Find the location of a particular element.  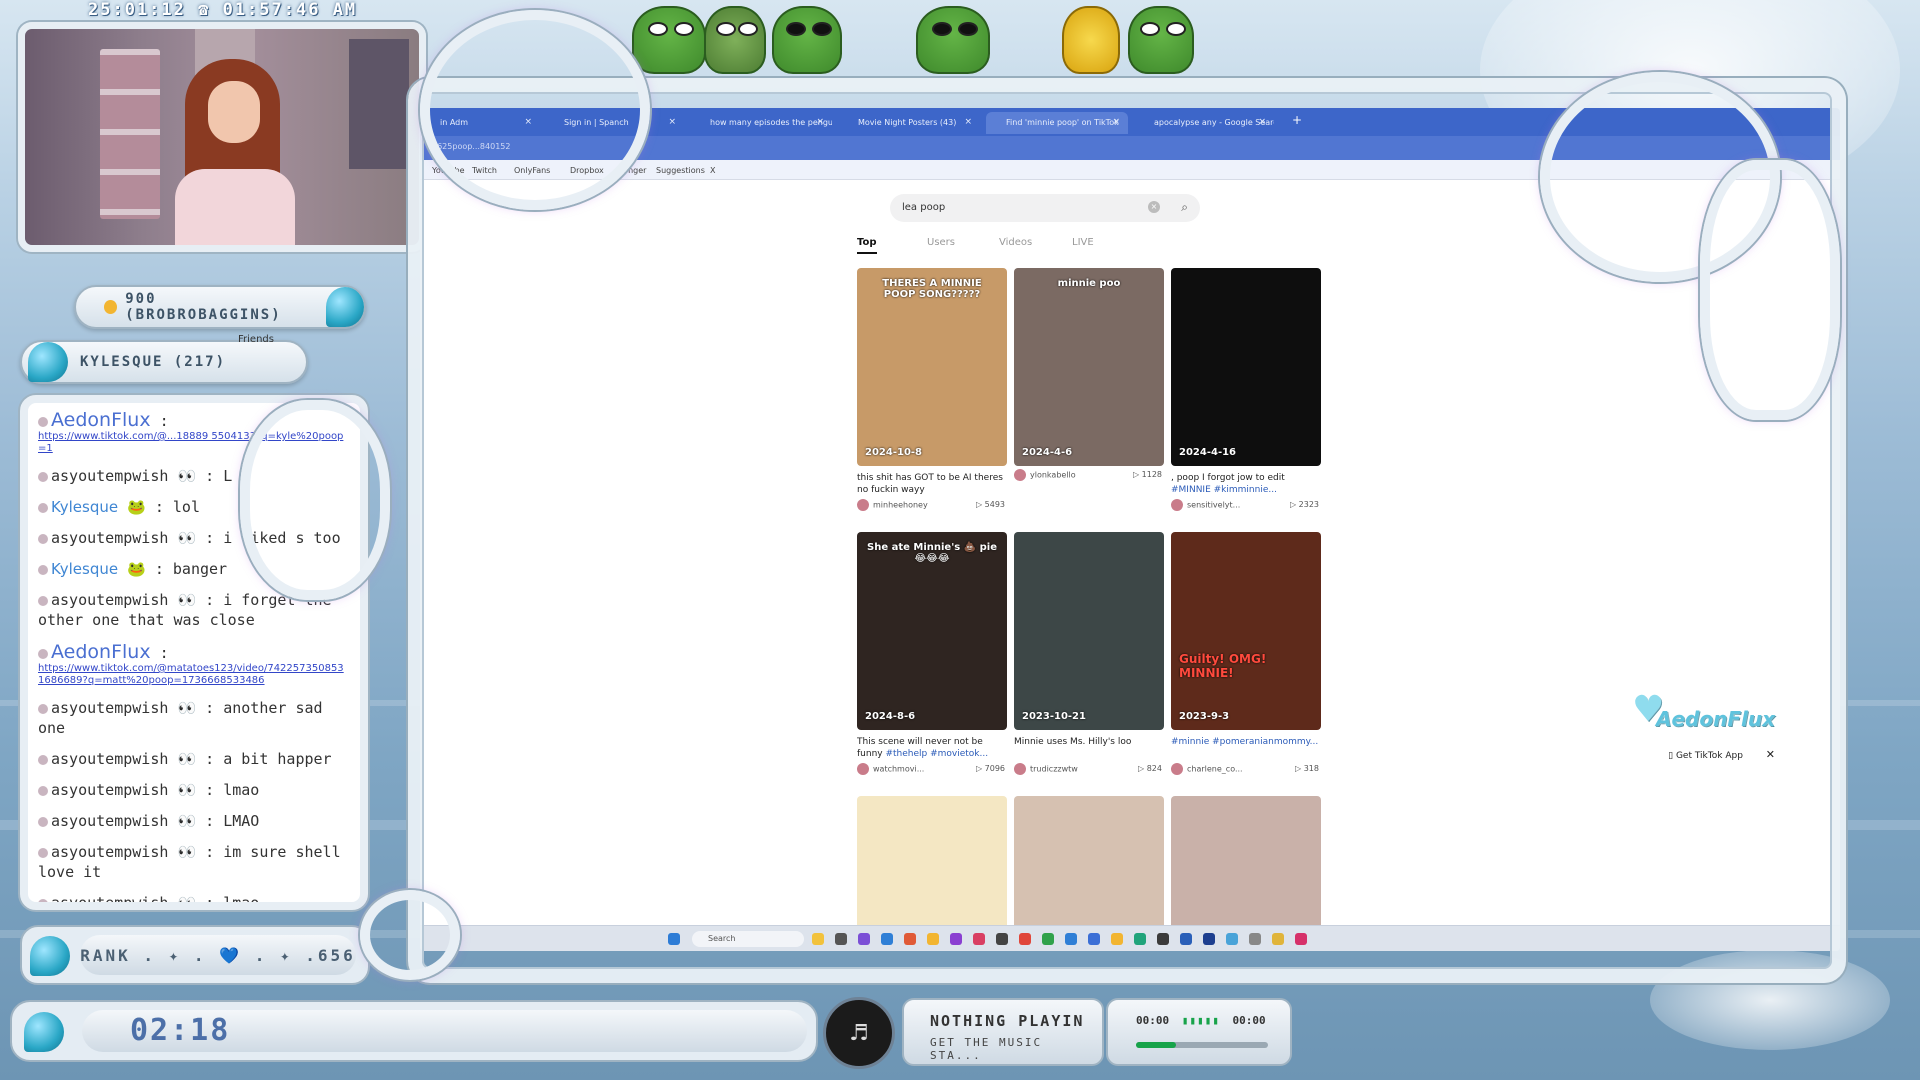

video-date: 2024-4-6 is located at coordinates (1047, 452).